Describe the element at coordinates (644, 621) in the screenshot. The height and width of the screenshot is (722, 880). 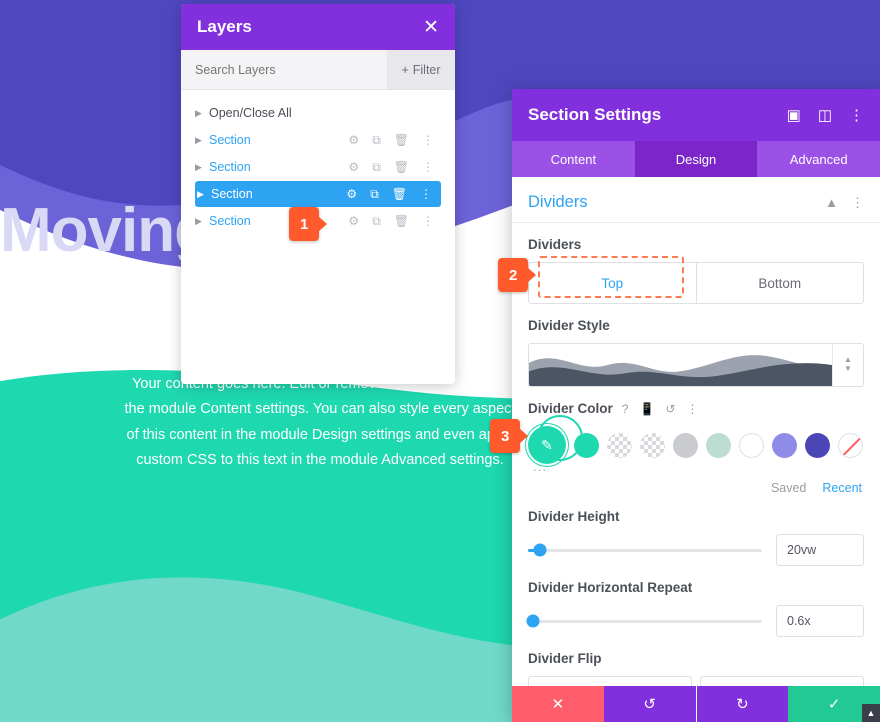
I see `divider-repeat-slider` at that location.